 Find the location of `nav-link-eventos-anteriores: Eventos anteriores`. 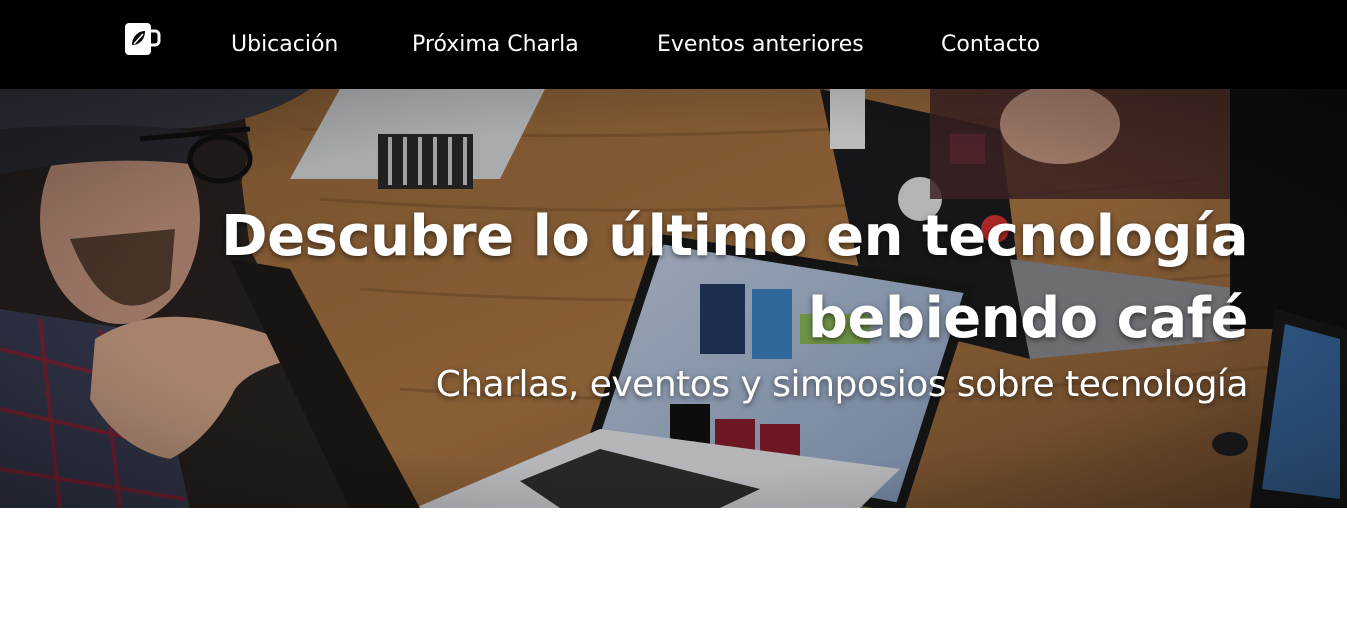

nav-link-eventos-anteriores: Eventos anteriores is located at coordinates (760, 45).